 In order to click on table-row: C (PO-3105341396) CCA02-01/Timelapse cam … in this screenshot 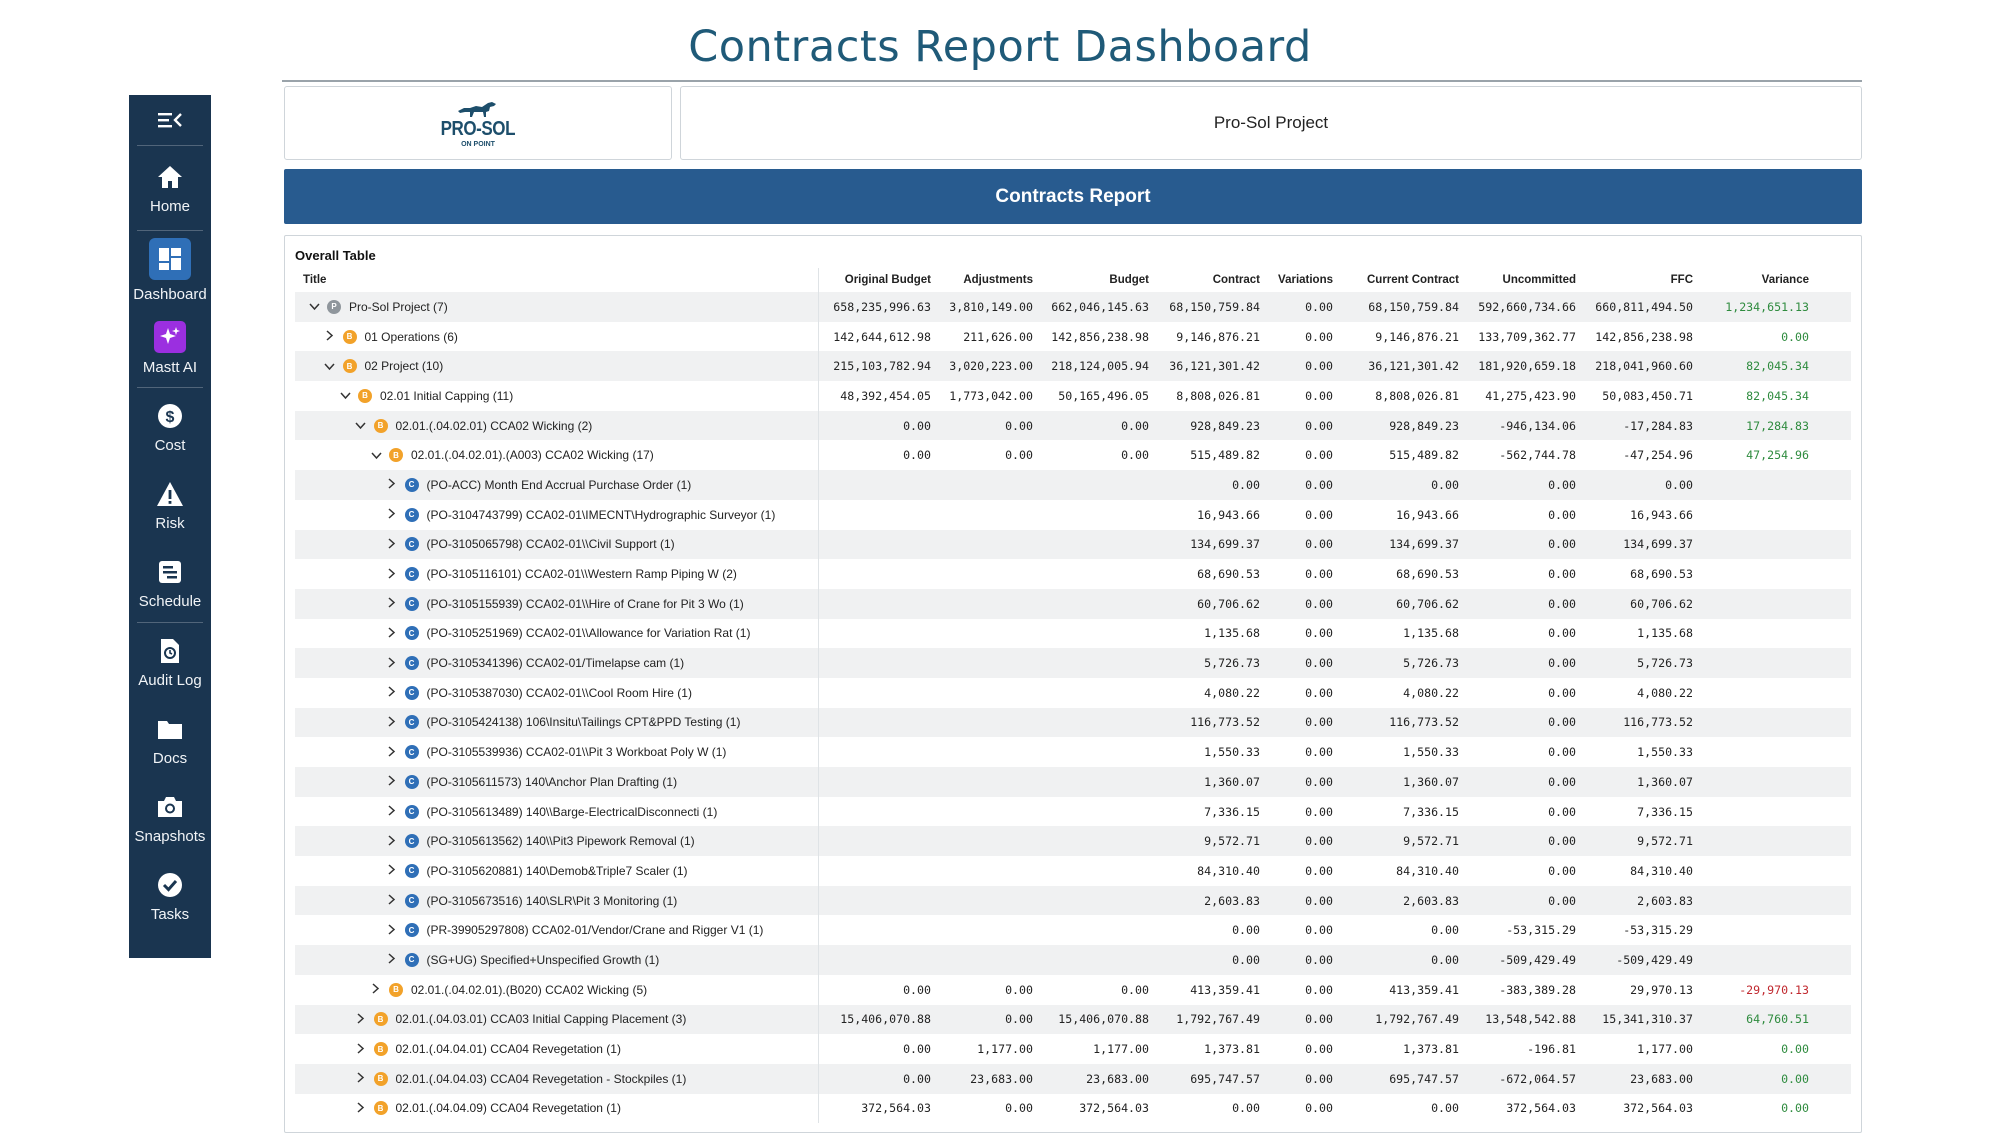, I will do `click(1073, 663)`.